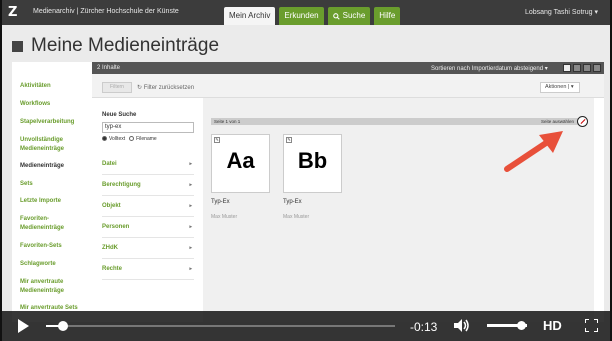 This screenshot has width=612, height=341. What do you see at coordinates (110, 248) in the screenshot?
I see `facet-label: ZHdK` at bounding box center [110, 248].